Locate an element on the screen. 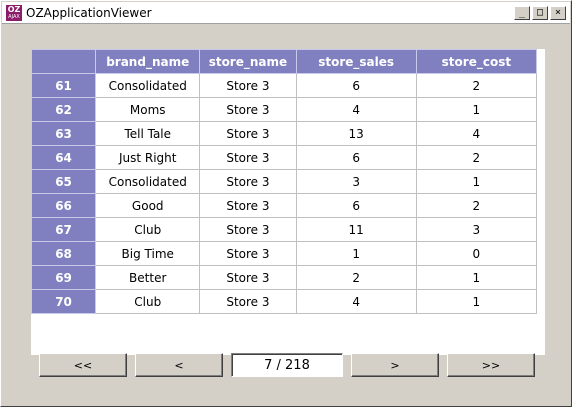 Image resolution: width=572 pixels, height=407 pixels. table-row: 61 Consolidated Store 3 6 2 is located at coordinates (284, 85).